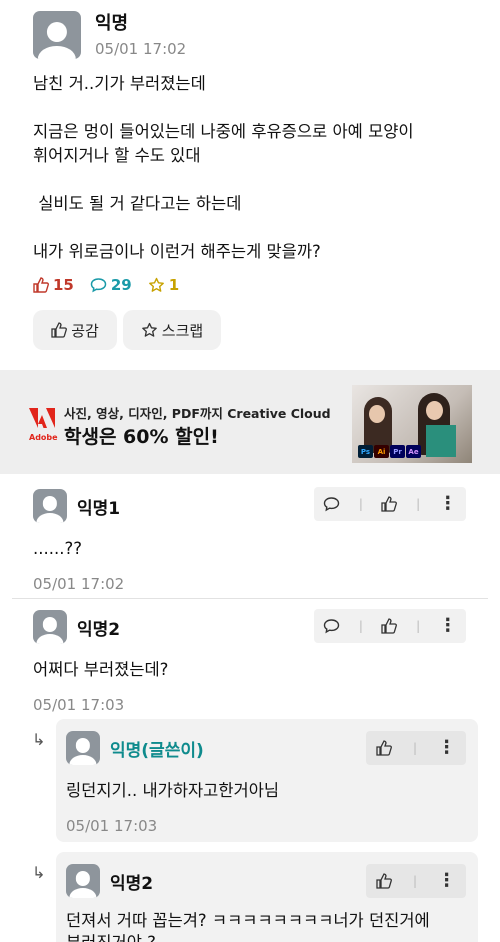 The width and height of the screenshot is (500, 942). What do you see at coordinates (182, 330) in the screenshot?
I see `scrap-button-label: 스크랩` at bounding box center [182, 330].